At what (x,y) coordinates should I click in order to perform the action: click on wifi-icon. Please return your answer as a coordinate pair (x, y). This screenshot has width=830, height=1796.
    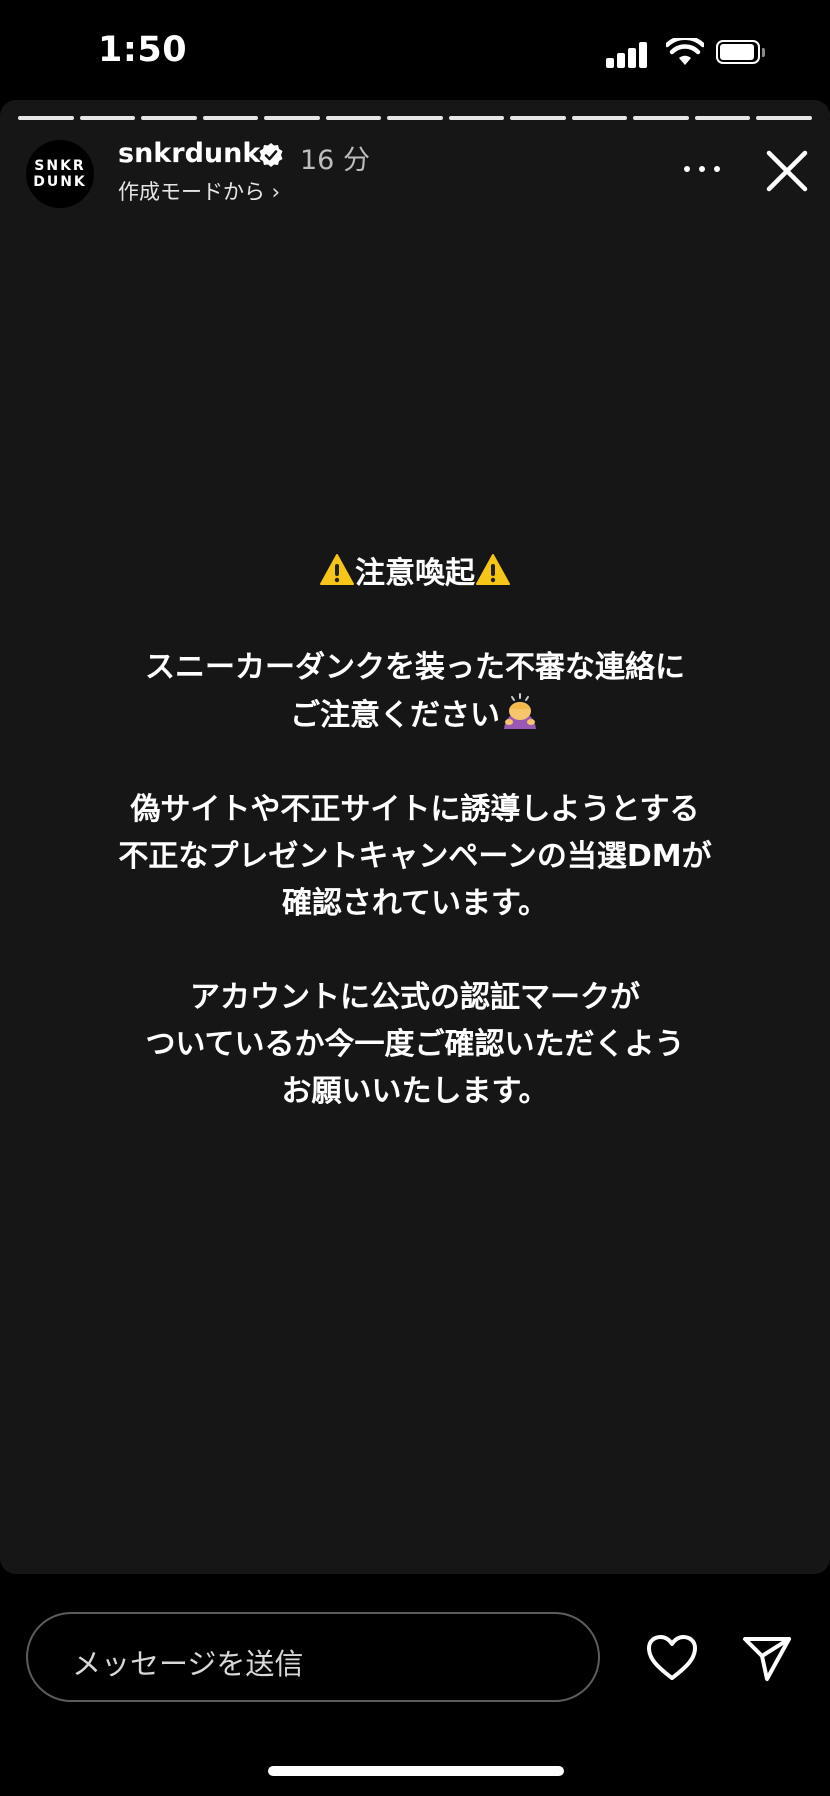
    Looking at the image, I should click on (685, 51).